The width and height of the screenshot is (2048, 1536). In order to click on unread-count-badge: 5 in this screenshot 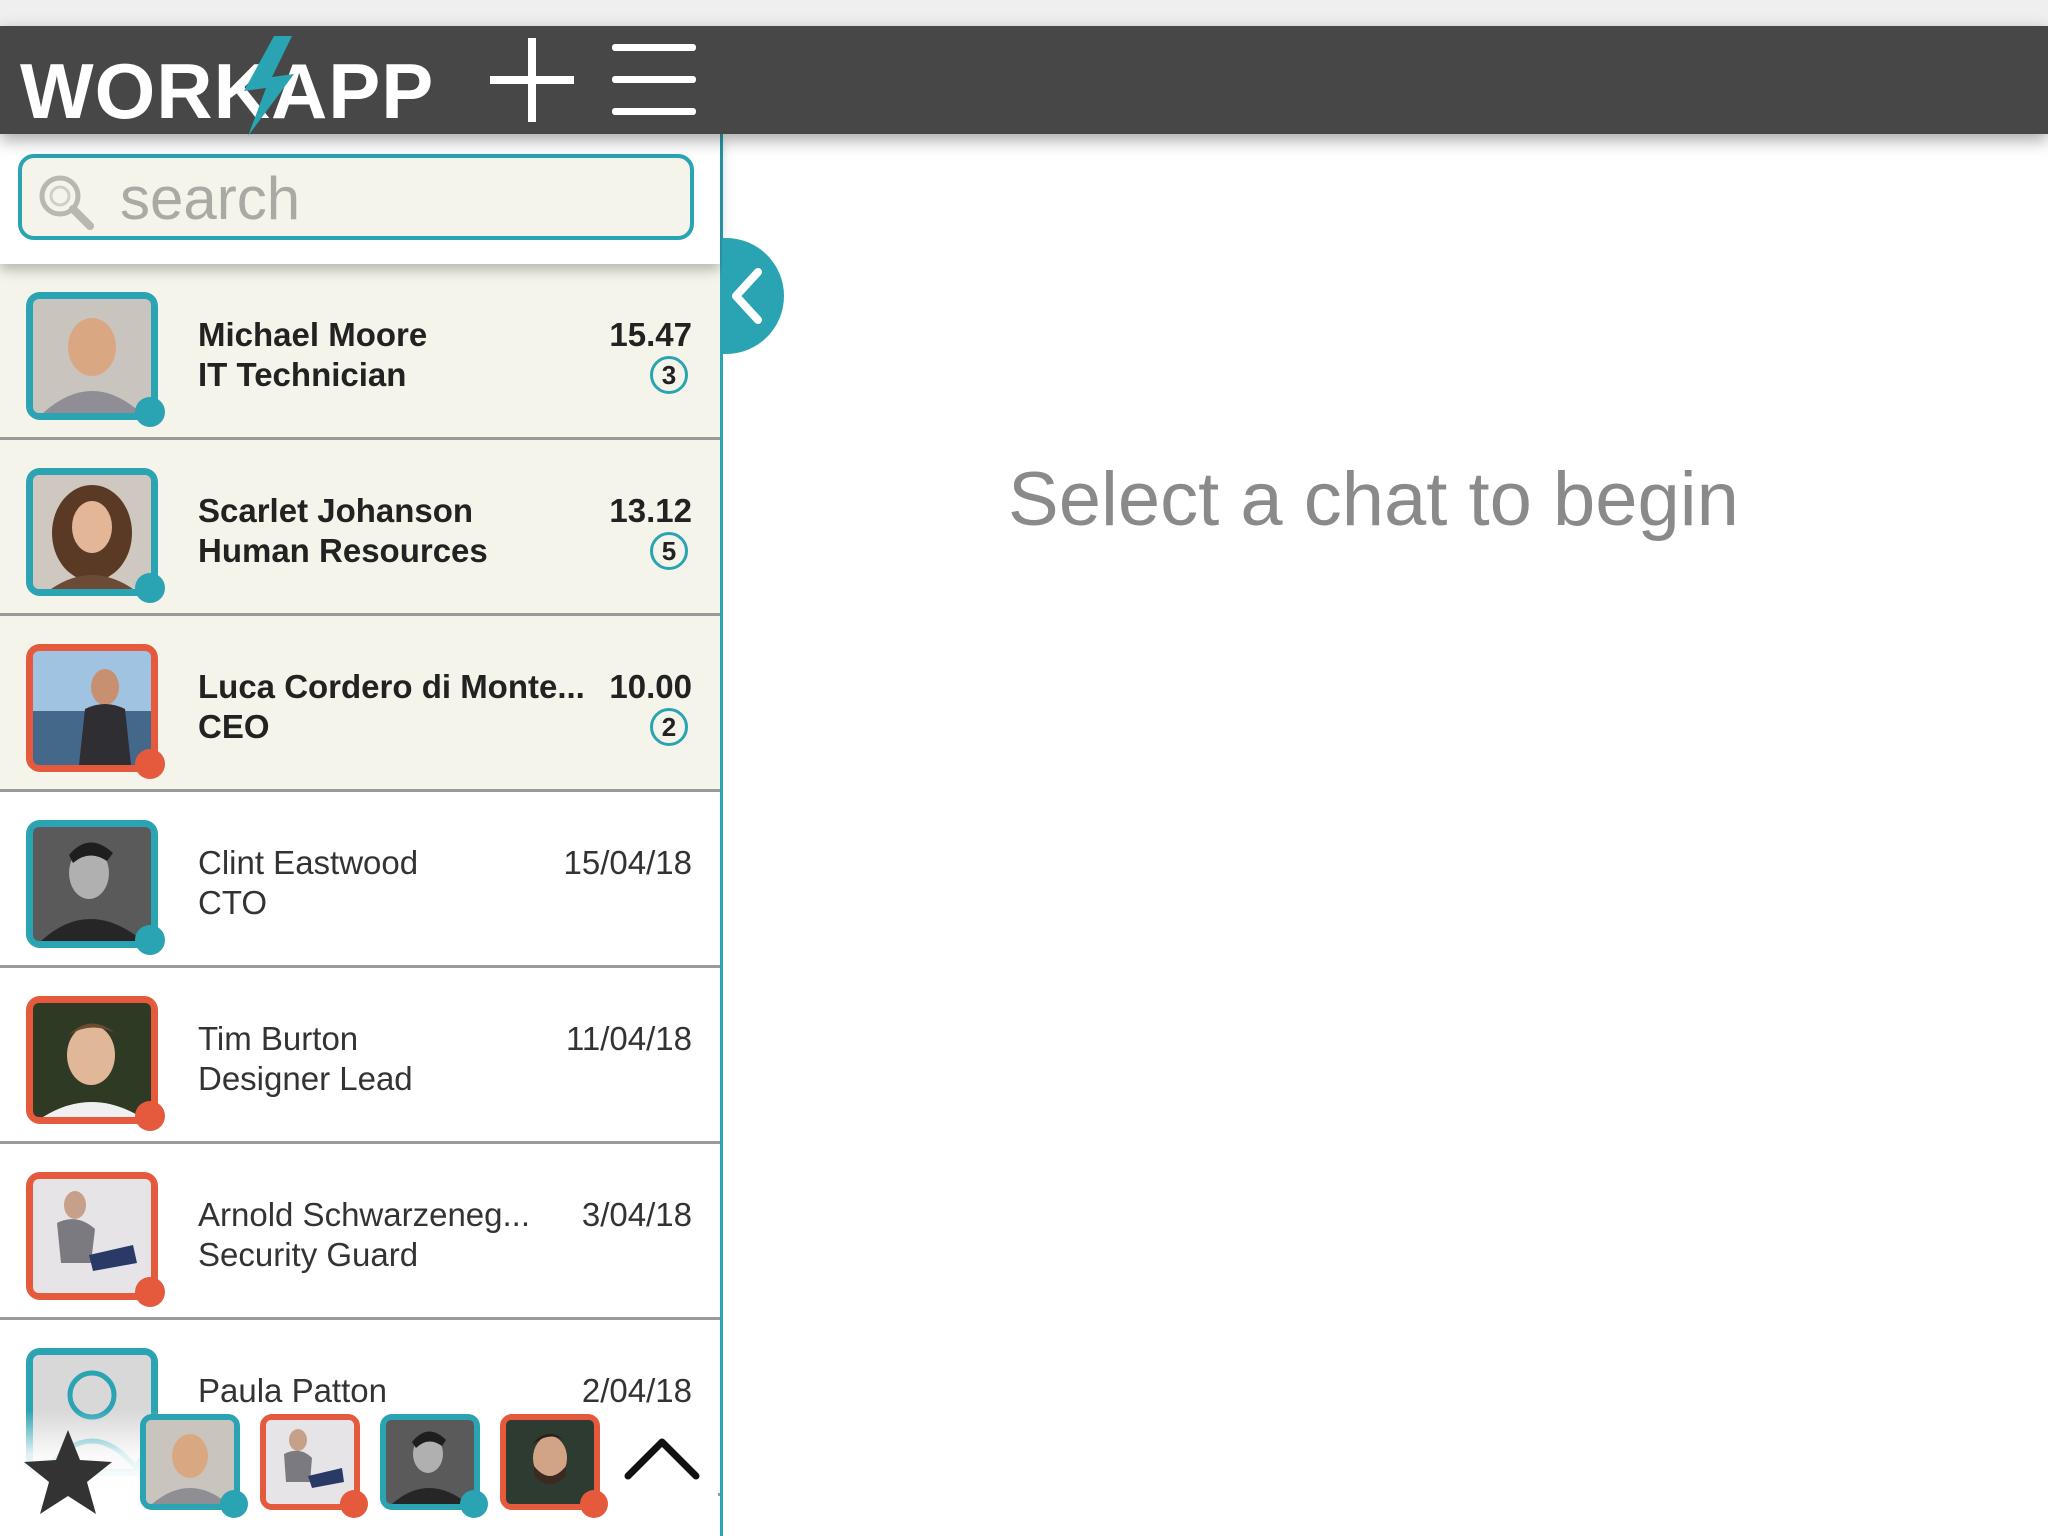, I will do `click(669, 551)`.